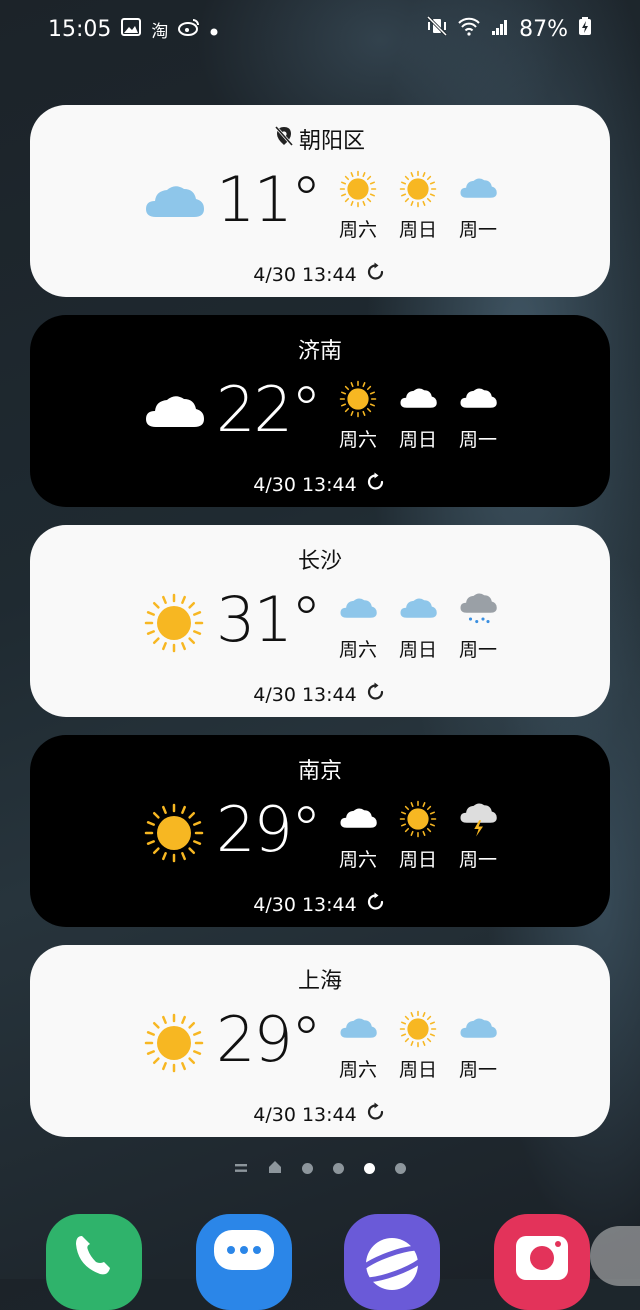  Describe the element at coordinates (94, 1262) in the screenshot. I see `phone-app-icon` at that location.